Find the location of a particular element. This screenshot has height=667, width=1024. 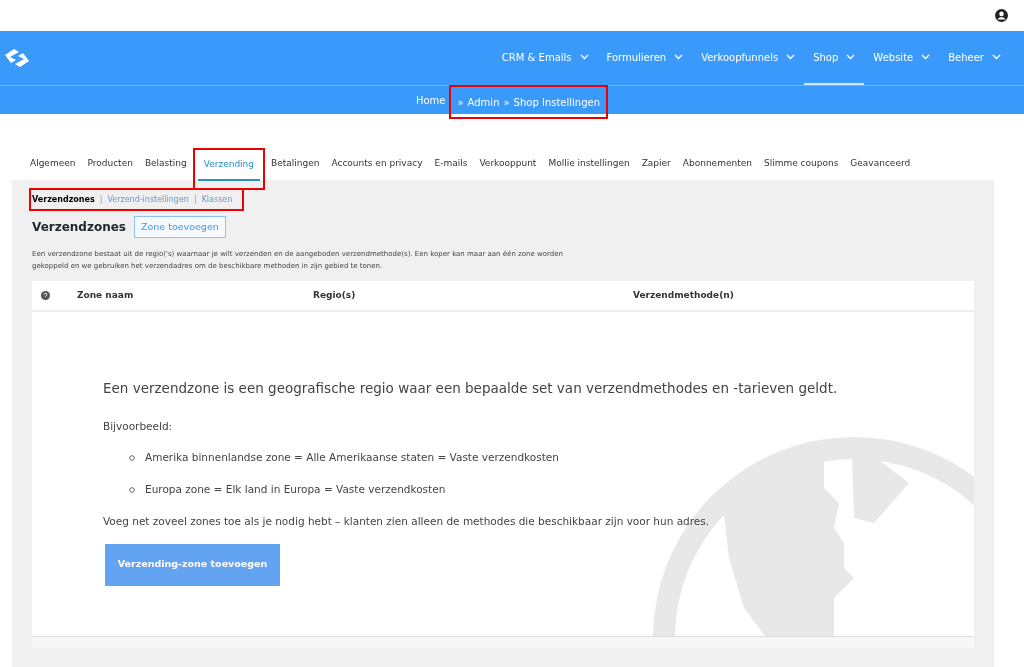

settings-tab: E-mails is located at coordinates (451, 165).